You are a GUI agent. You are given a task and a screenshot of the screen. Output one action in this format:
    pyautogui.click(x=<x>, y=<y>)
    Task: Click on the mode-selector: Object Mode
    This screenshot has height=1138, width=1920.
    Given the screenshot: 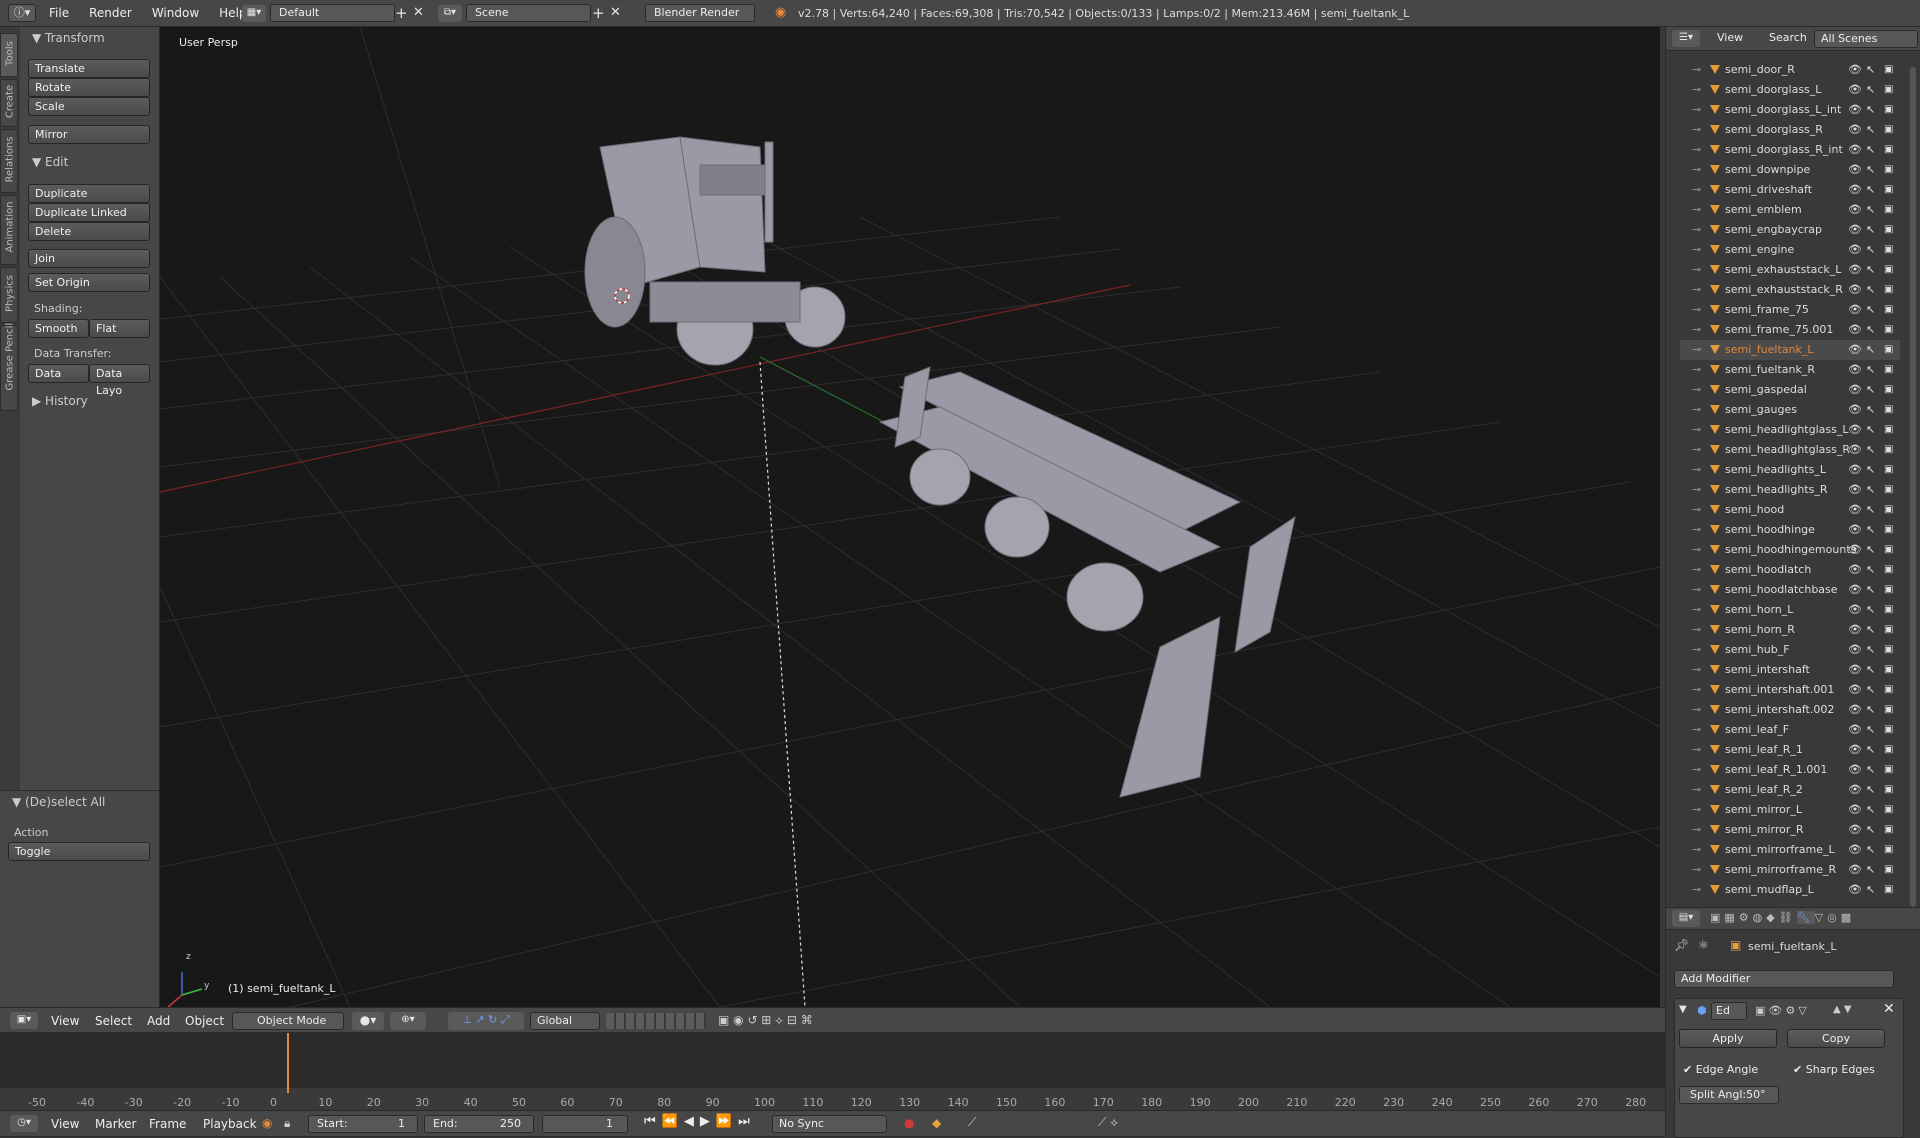 What is the action you would take?
    pyautogui.click(x=288, y=1021)
    